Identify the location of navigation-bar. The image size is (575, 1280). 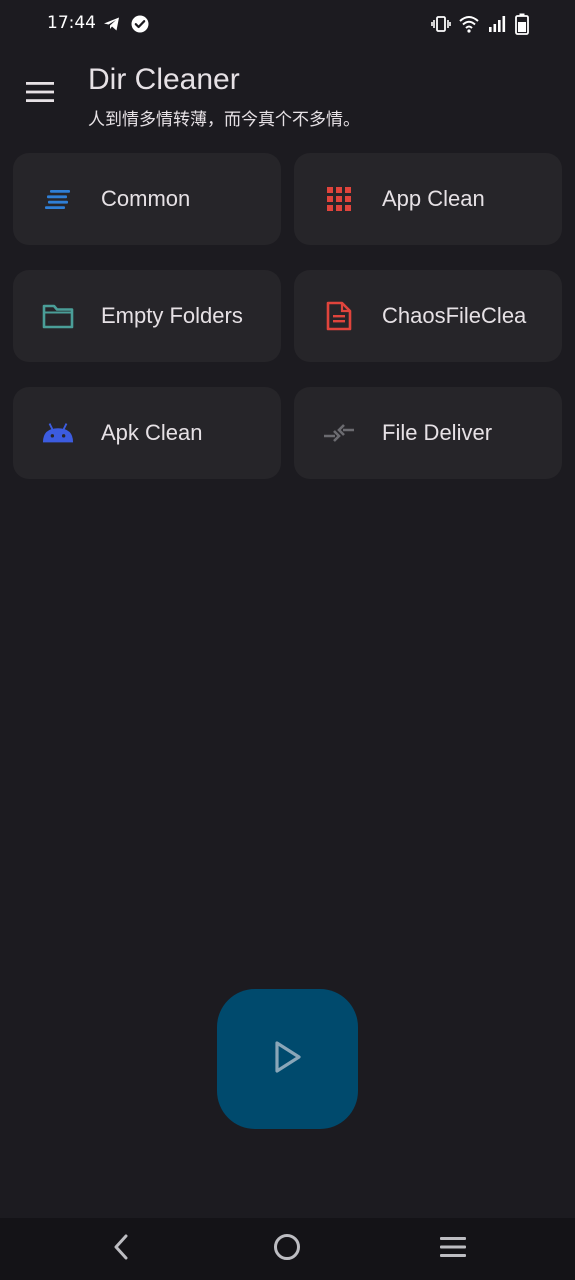
(287, 1249).